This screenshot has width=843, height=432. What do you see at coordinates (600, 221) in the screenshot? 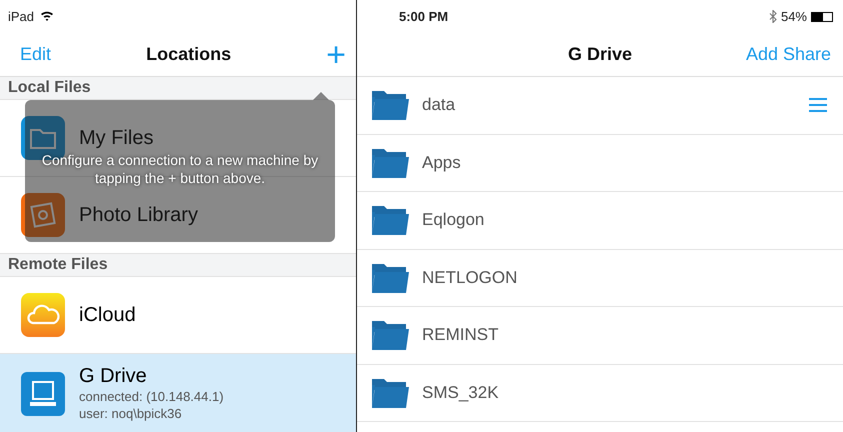
I see `folder-row: Eqlogon` at bounding box center [600, 221].